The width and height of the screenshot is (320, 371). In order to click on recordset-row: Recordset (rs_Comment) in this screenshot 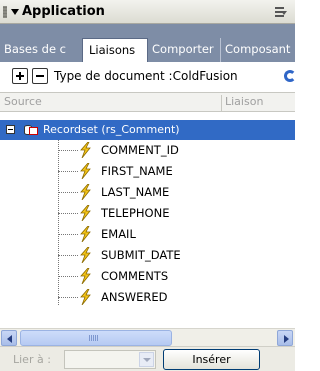, I will do `click(147, 130)`.